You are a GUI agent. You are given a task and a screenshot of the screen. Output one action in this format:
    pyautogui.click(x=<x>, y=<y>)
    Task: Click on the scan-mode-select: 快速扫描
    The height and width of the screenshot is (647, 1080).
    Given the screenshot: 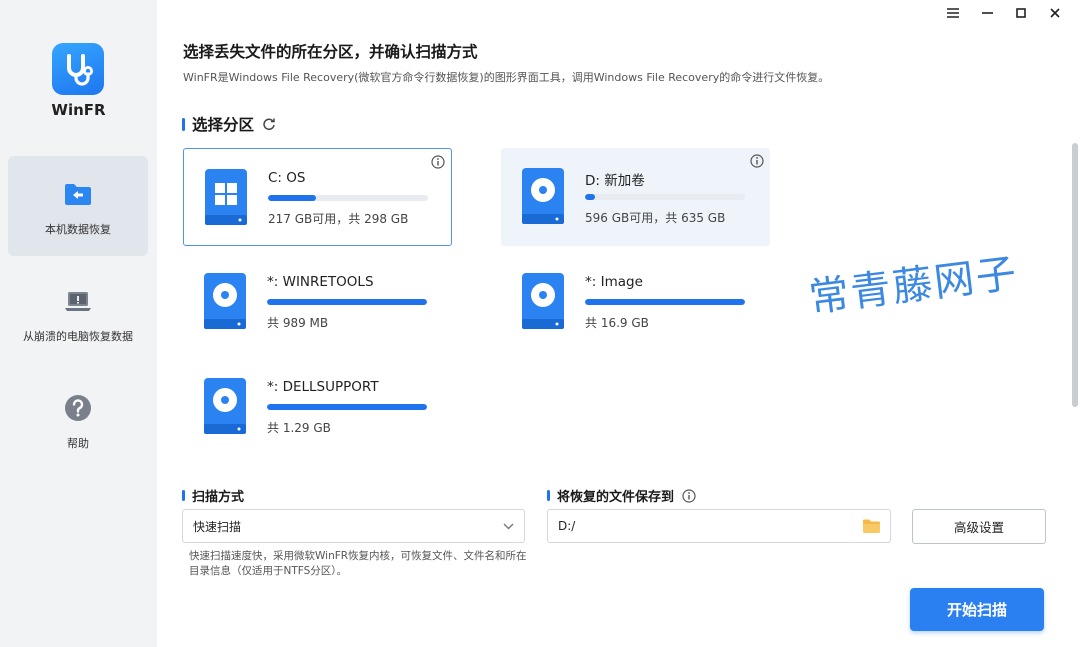 What is the action you would take?
    pyautogui.click(x=353, y=526)
    